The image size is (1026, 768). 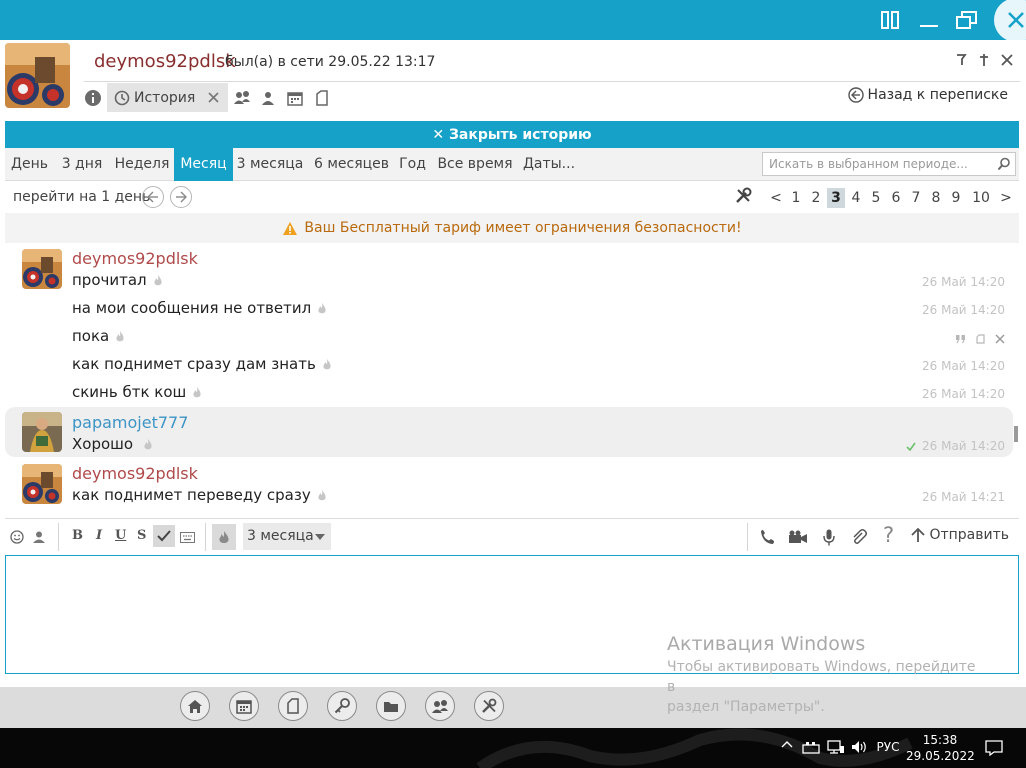 What do you see at coordinates (142, 164) in the screenshot?
I see `tab-week: Неделя` at bounding box center [142, 164].